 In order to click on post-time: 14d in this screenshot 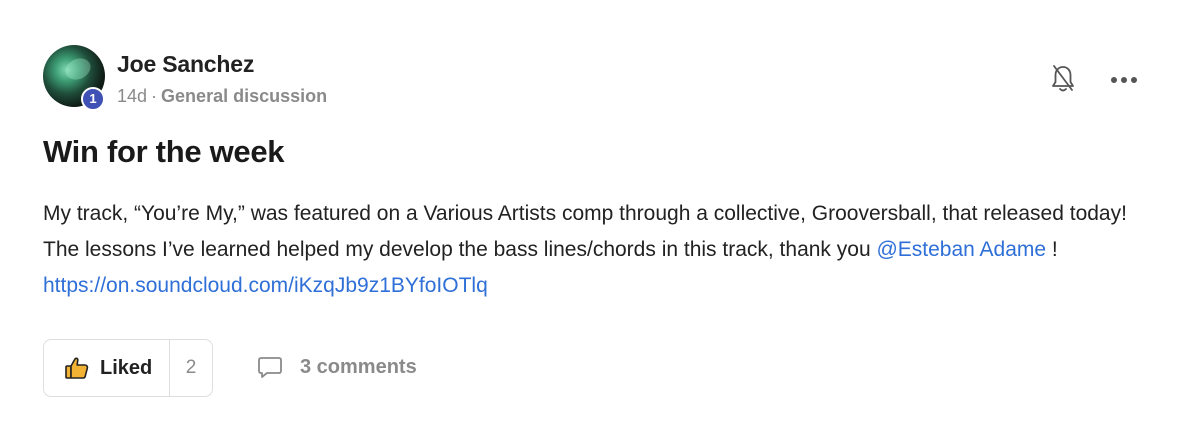, I will do `click(132, 96)`.